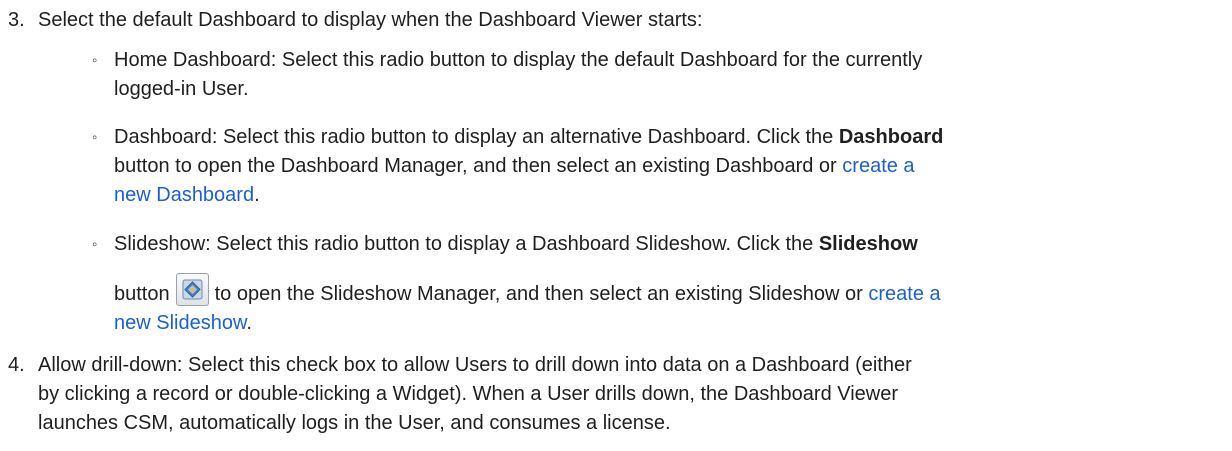  What do you see at coordinates (659, 323) in the screenshot?
I see `option-text-line: new Slideshow.` at bounding box center [659, 323].